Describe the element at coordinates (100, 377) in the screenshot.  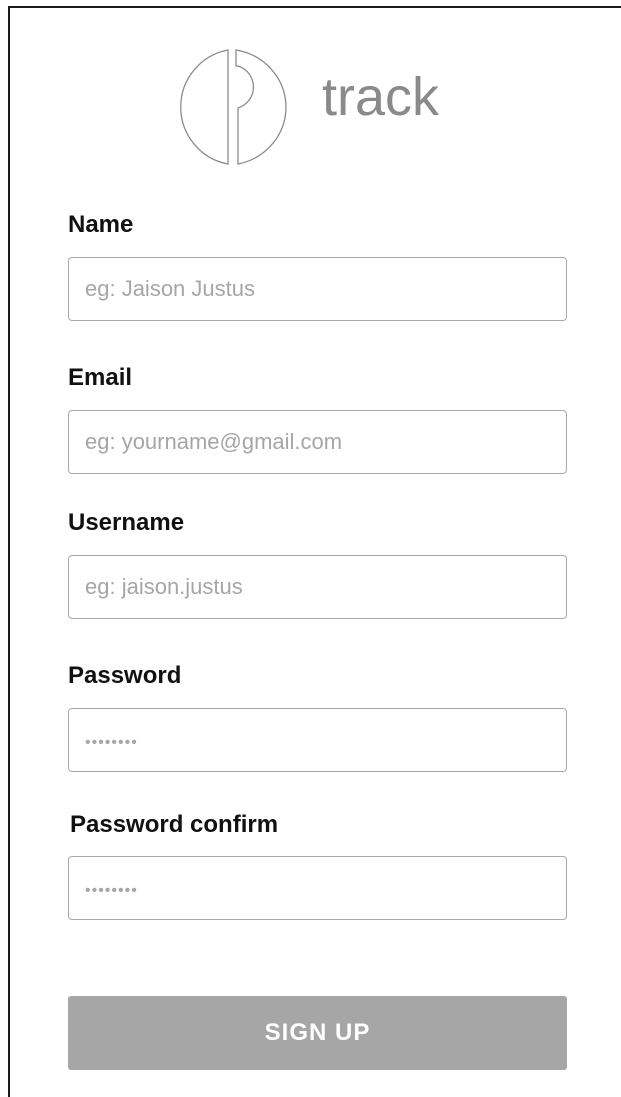
I see `email-label: Email` at that location.